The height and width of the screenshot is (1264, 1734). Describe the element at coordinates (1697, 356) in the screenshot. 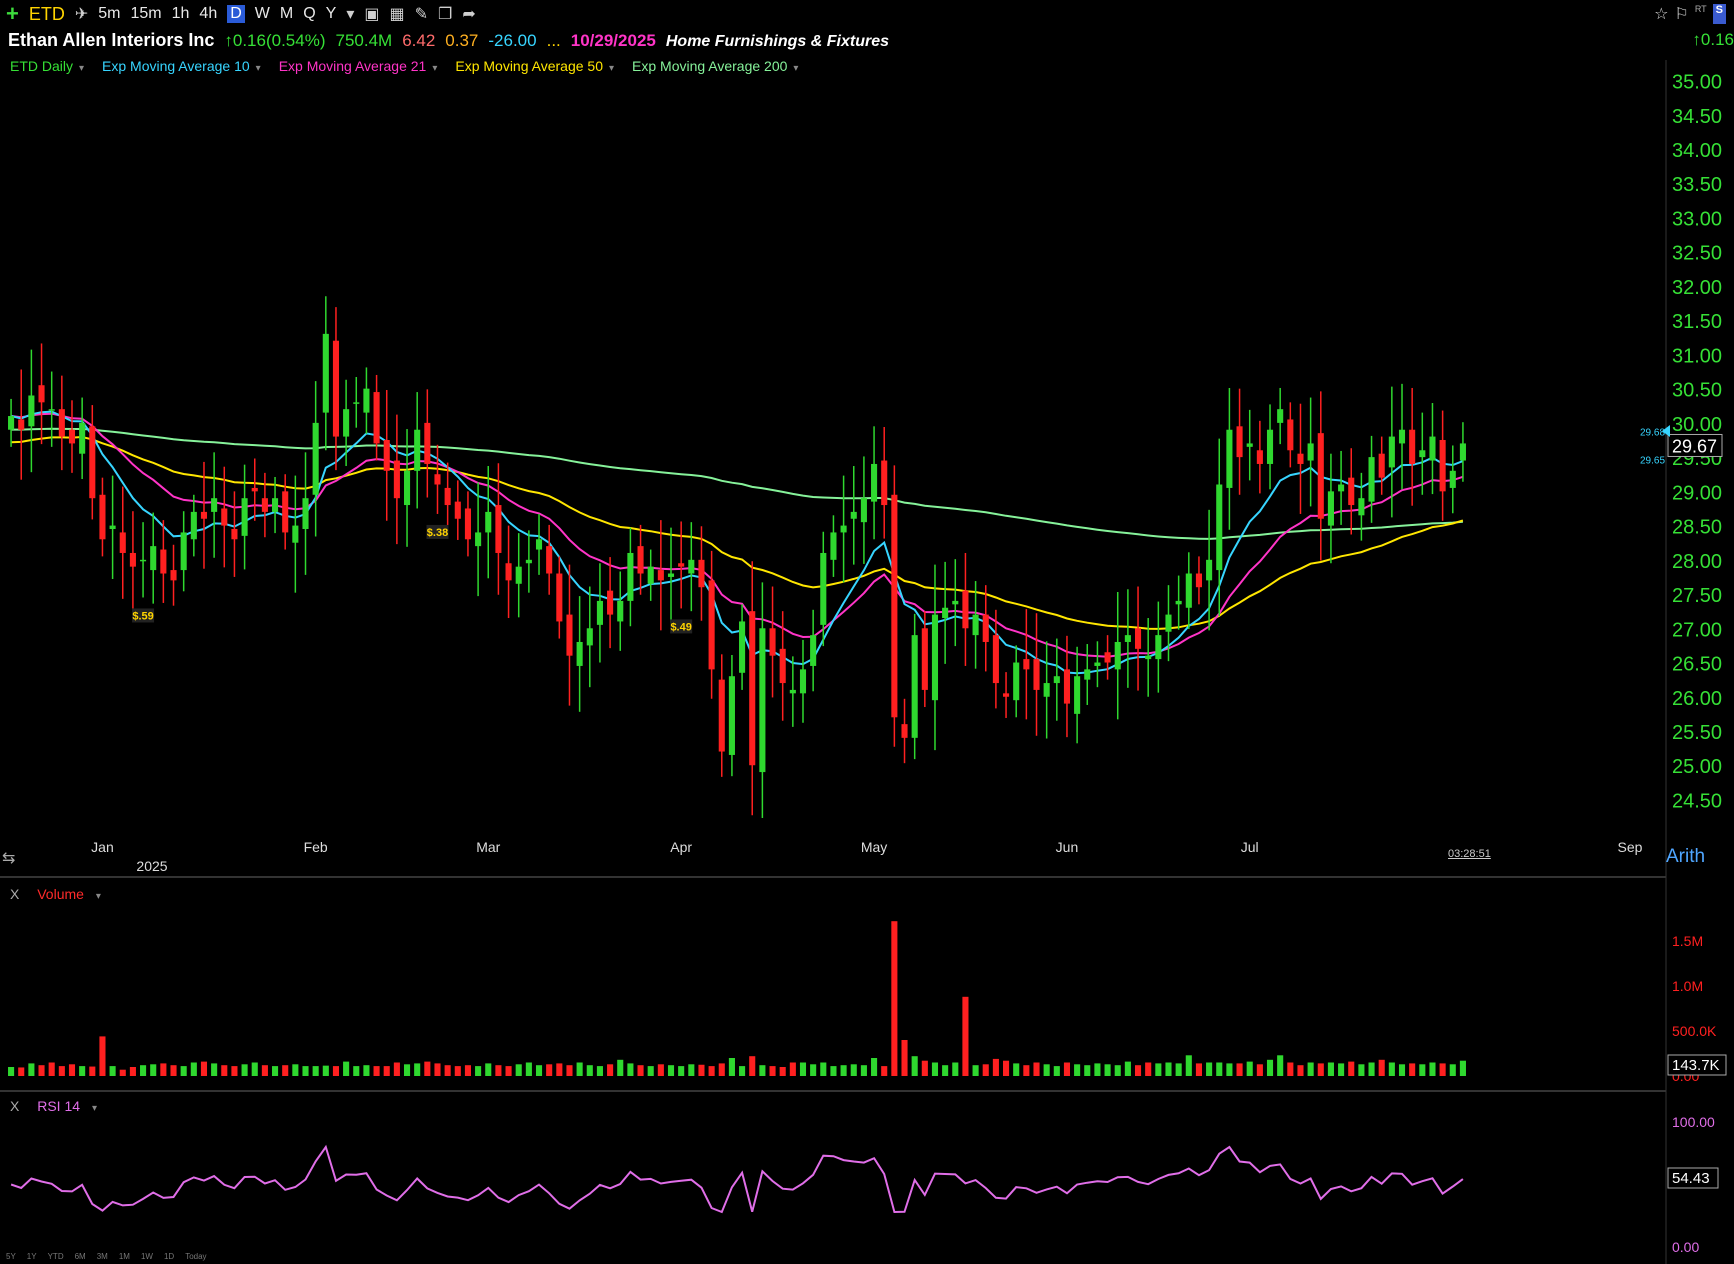

I see `y-tick-label: 31.00` at that location.